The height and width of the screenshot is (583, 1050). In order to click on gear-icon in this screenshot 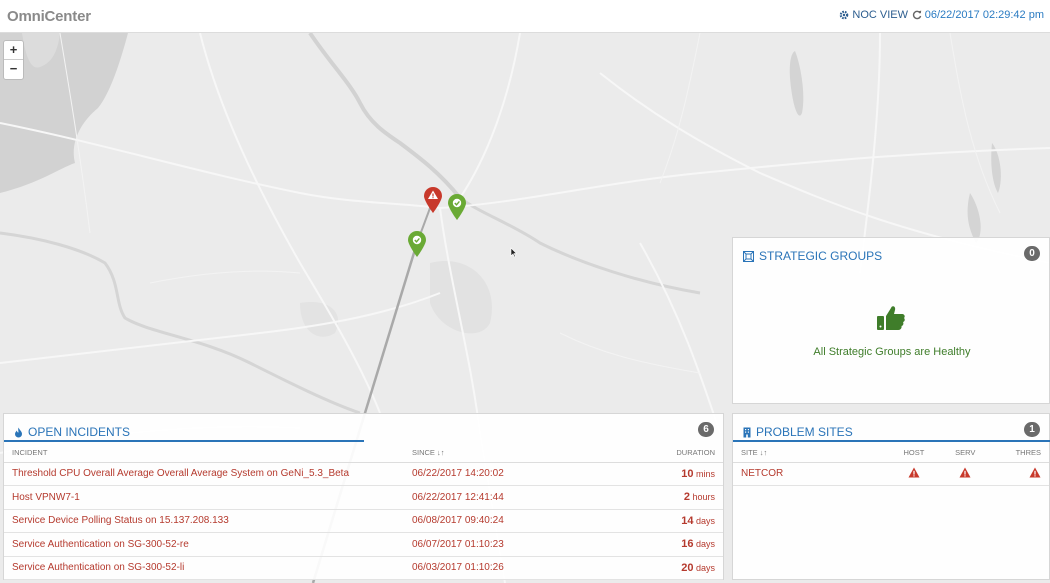, I will do `click(844, 15)`.